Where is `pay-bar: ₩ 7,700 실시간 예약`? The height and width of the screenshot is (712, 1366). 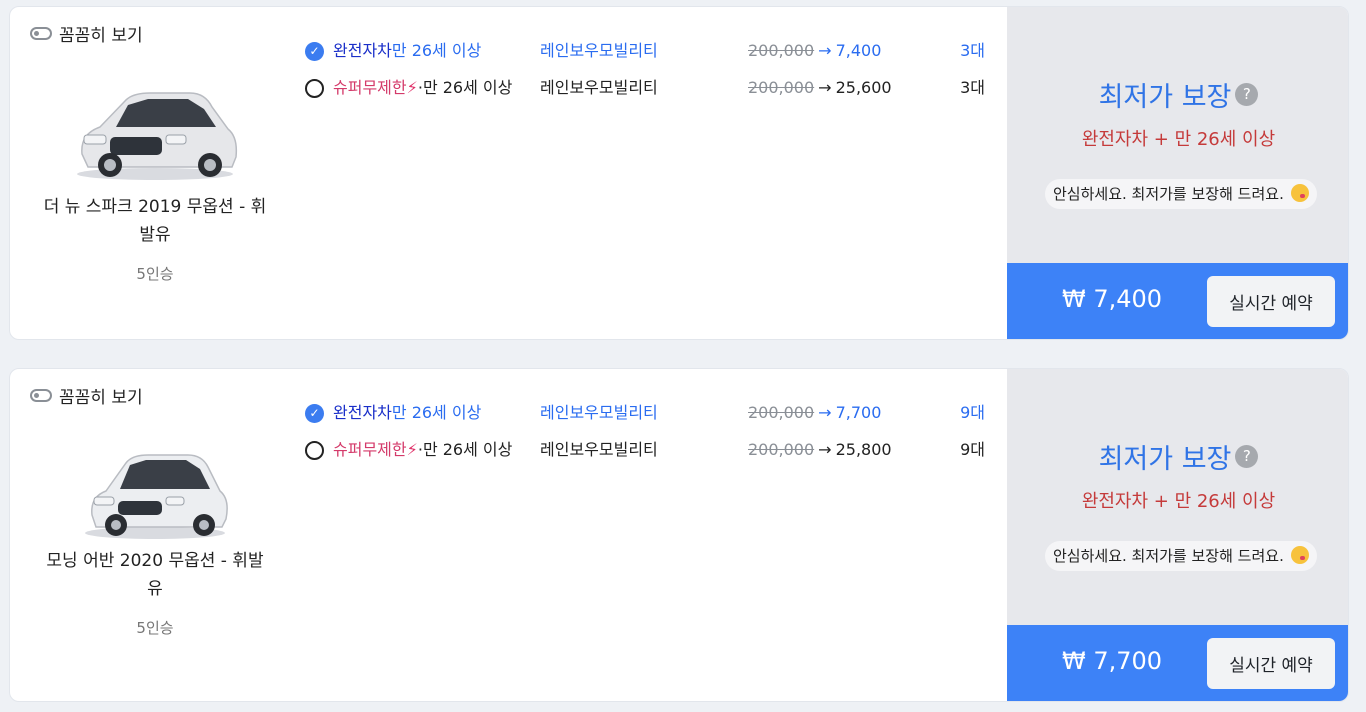
pay-bar: ₩ 7,700 실시간 예약 is located at coordinates (1177, 663).